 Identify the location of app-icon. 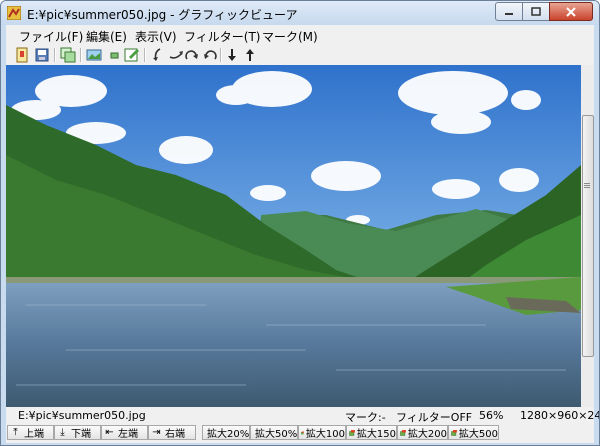
(14, 13).